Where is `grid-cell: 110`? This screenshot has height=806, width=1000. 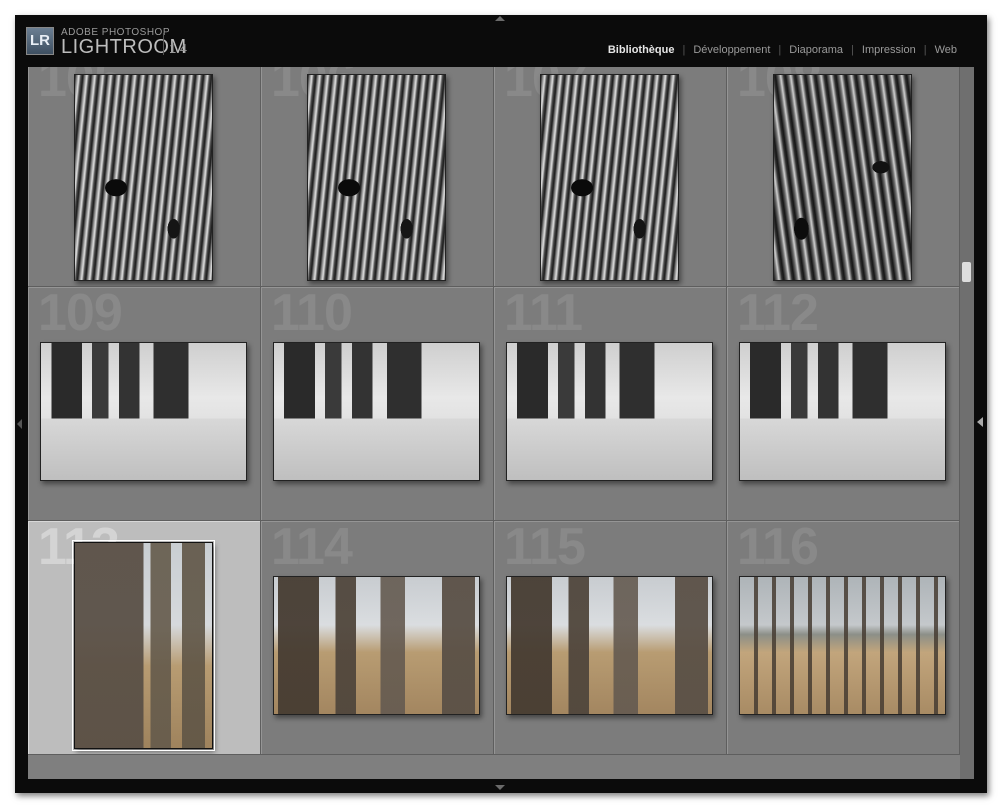
grid-cell: 110 is located at coordinates (377, 404).